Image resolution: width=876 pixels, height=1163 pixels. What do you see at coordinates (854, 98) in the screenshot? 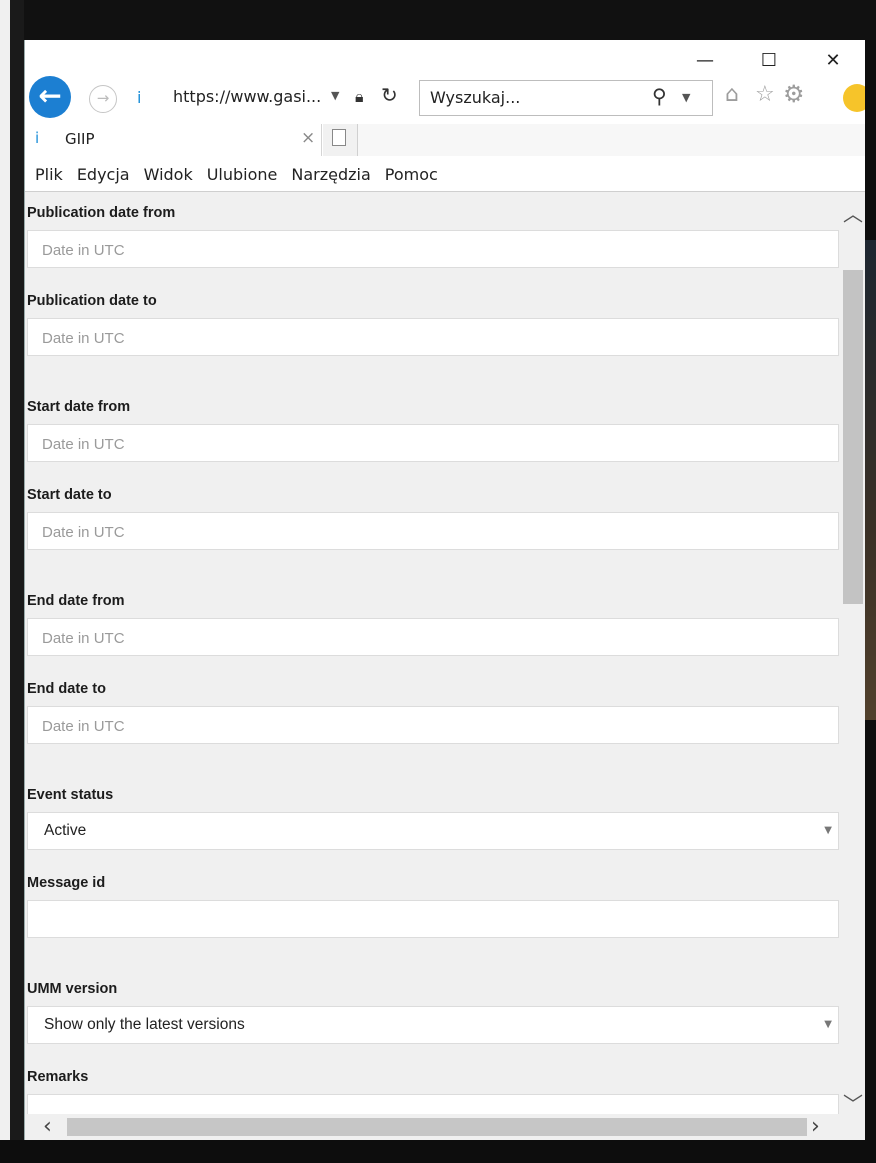
I see `smiley-icon` at bounding box center [854, 98].